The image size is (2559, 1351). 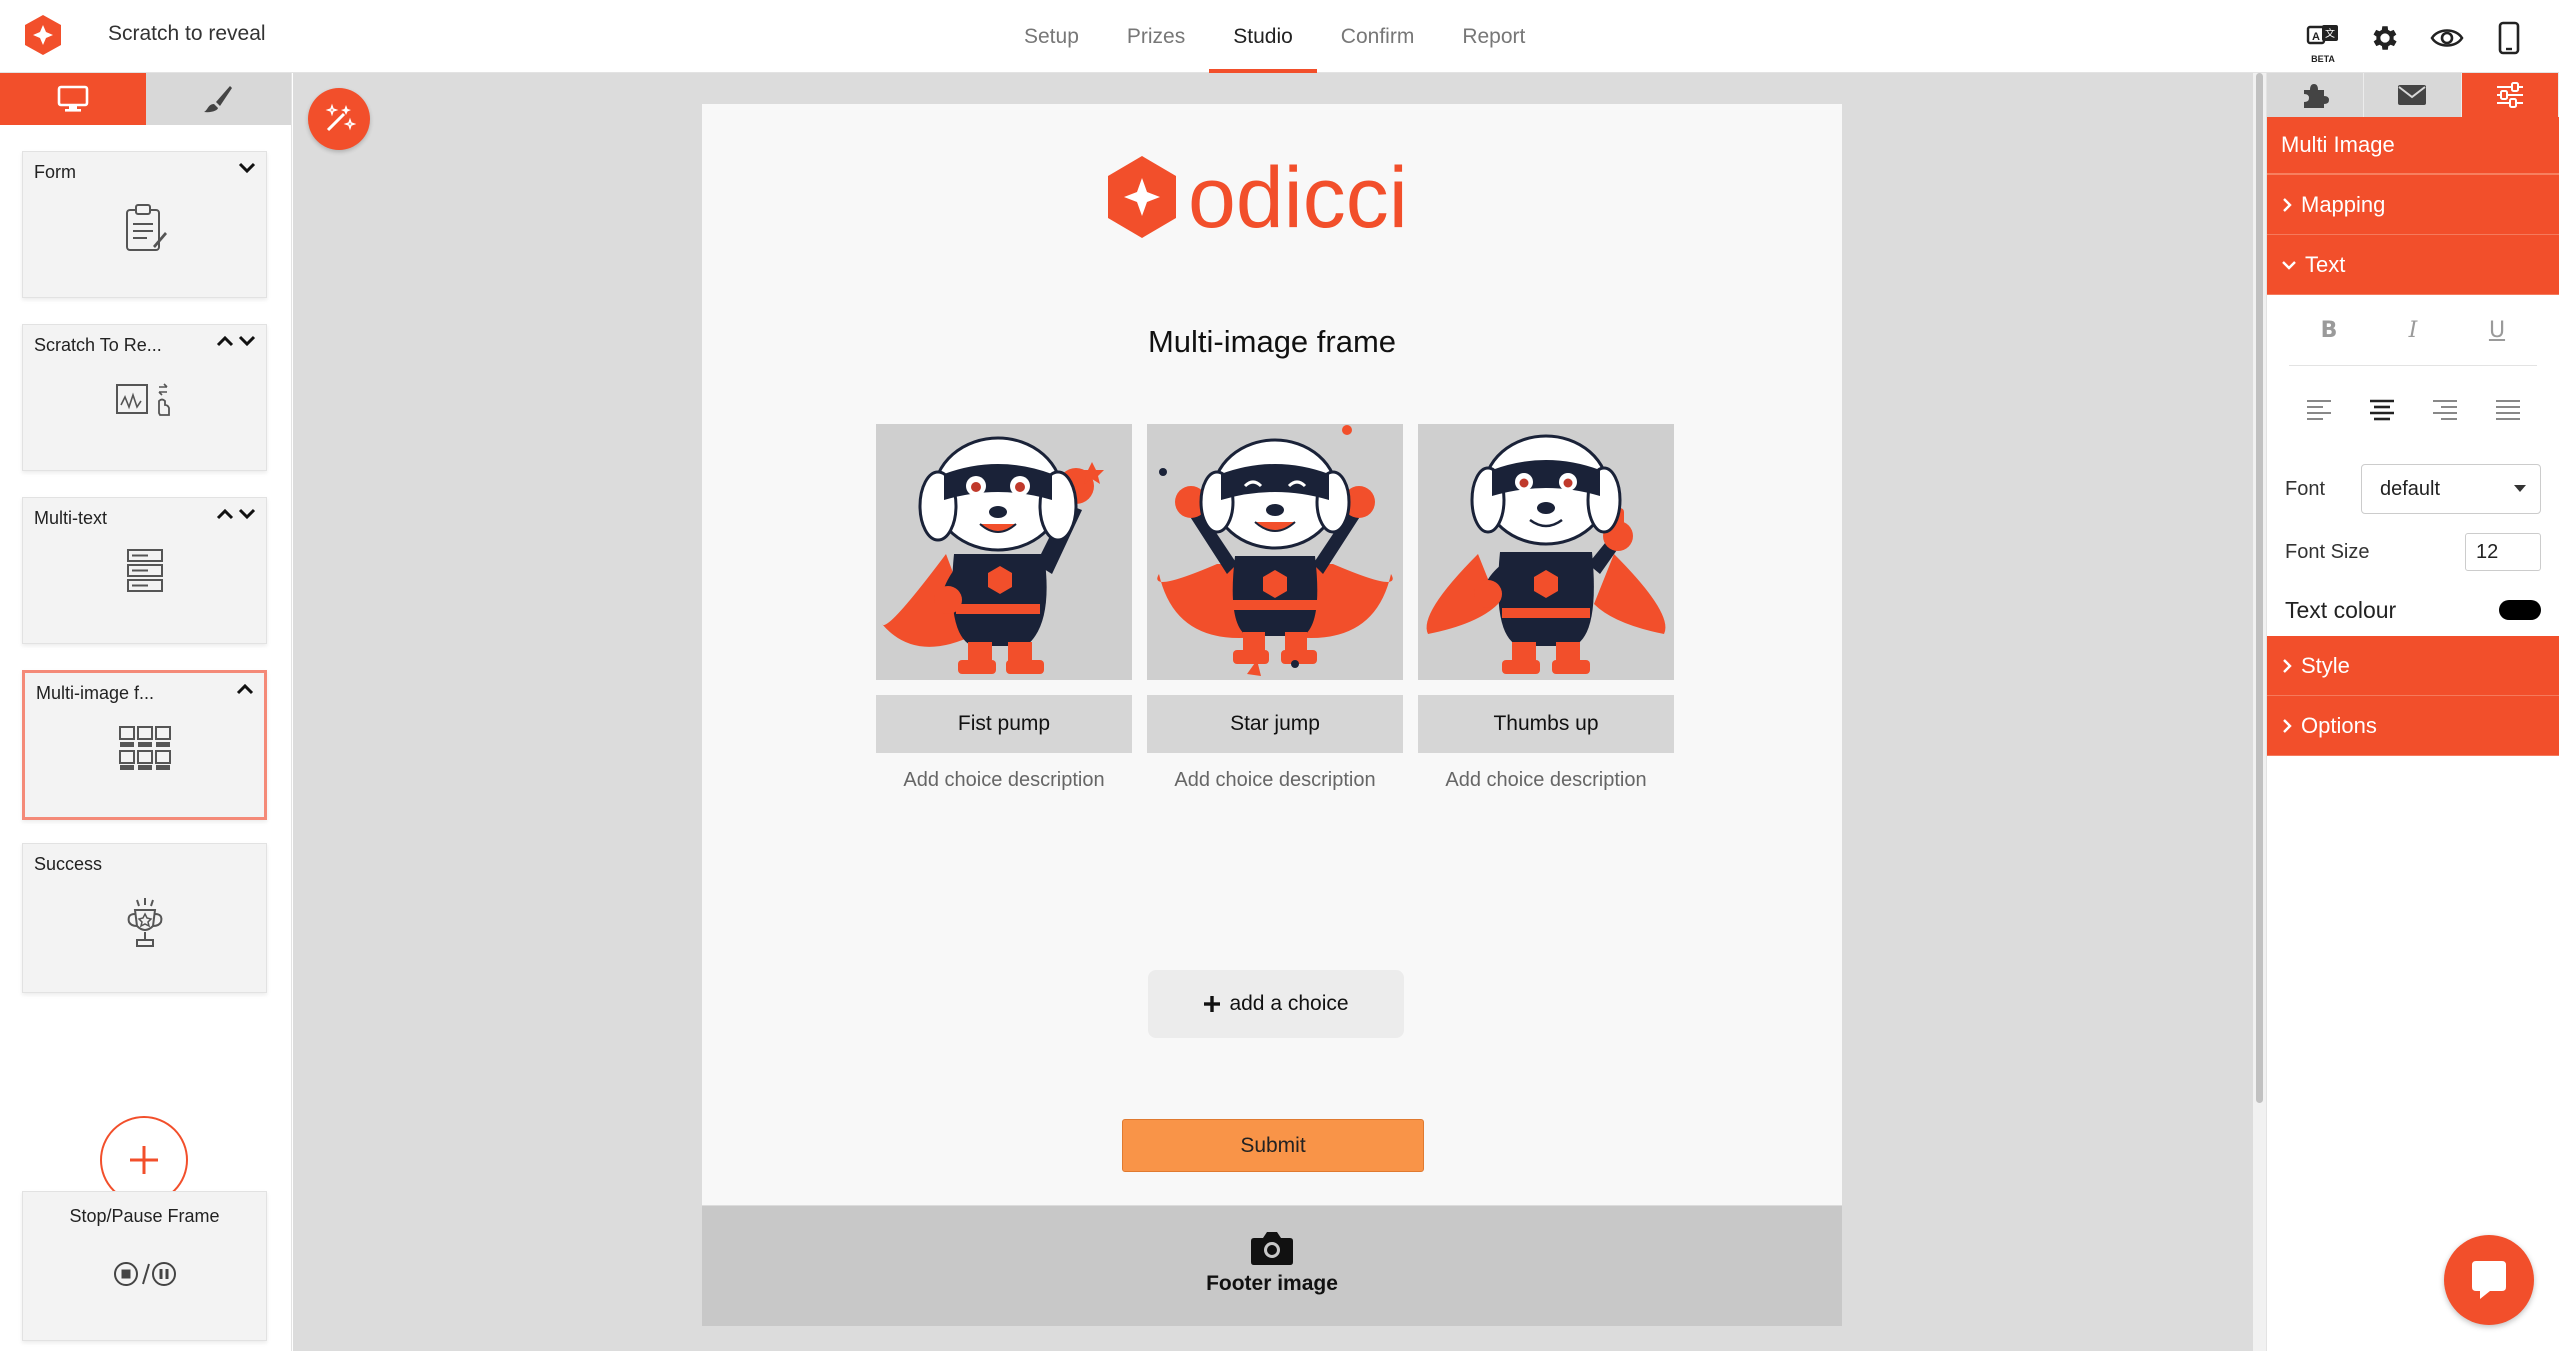 I want to click on frame-label: Stop/Pause Frame, so click(x=144, y=1216).